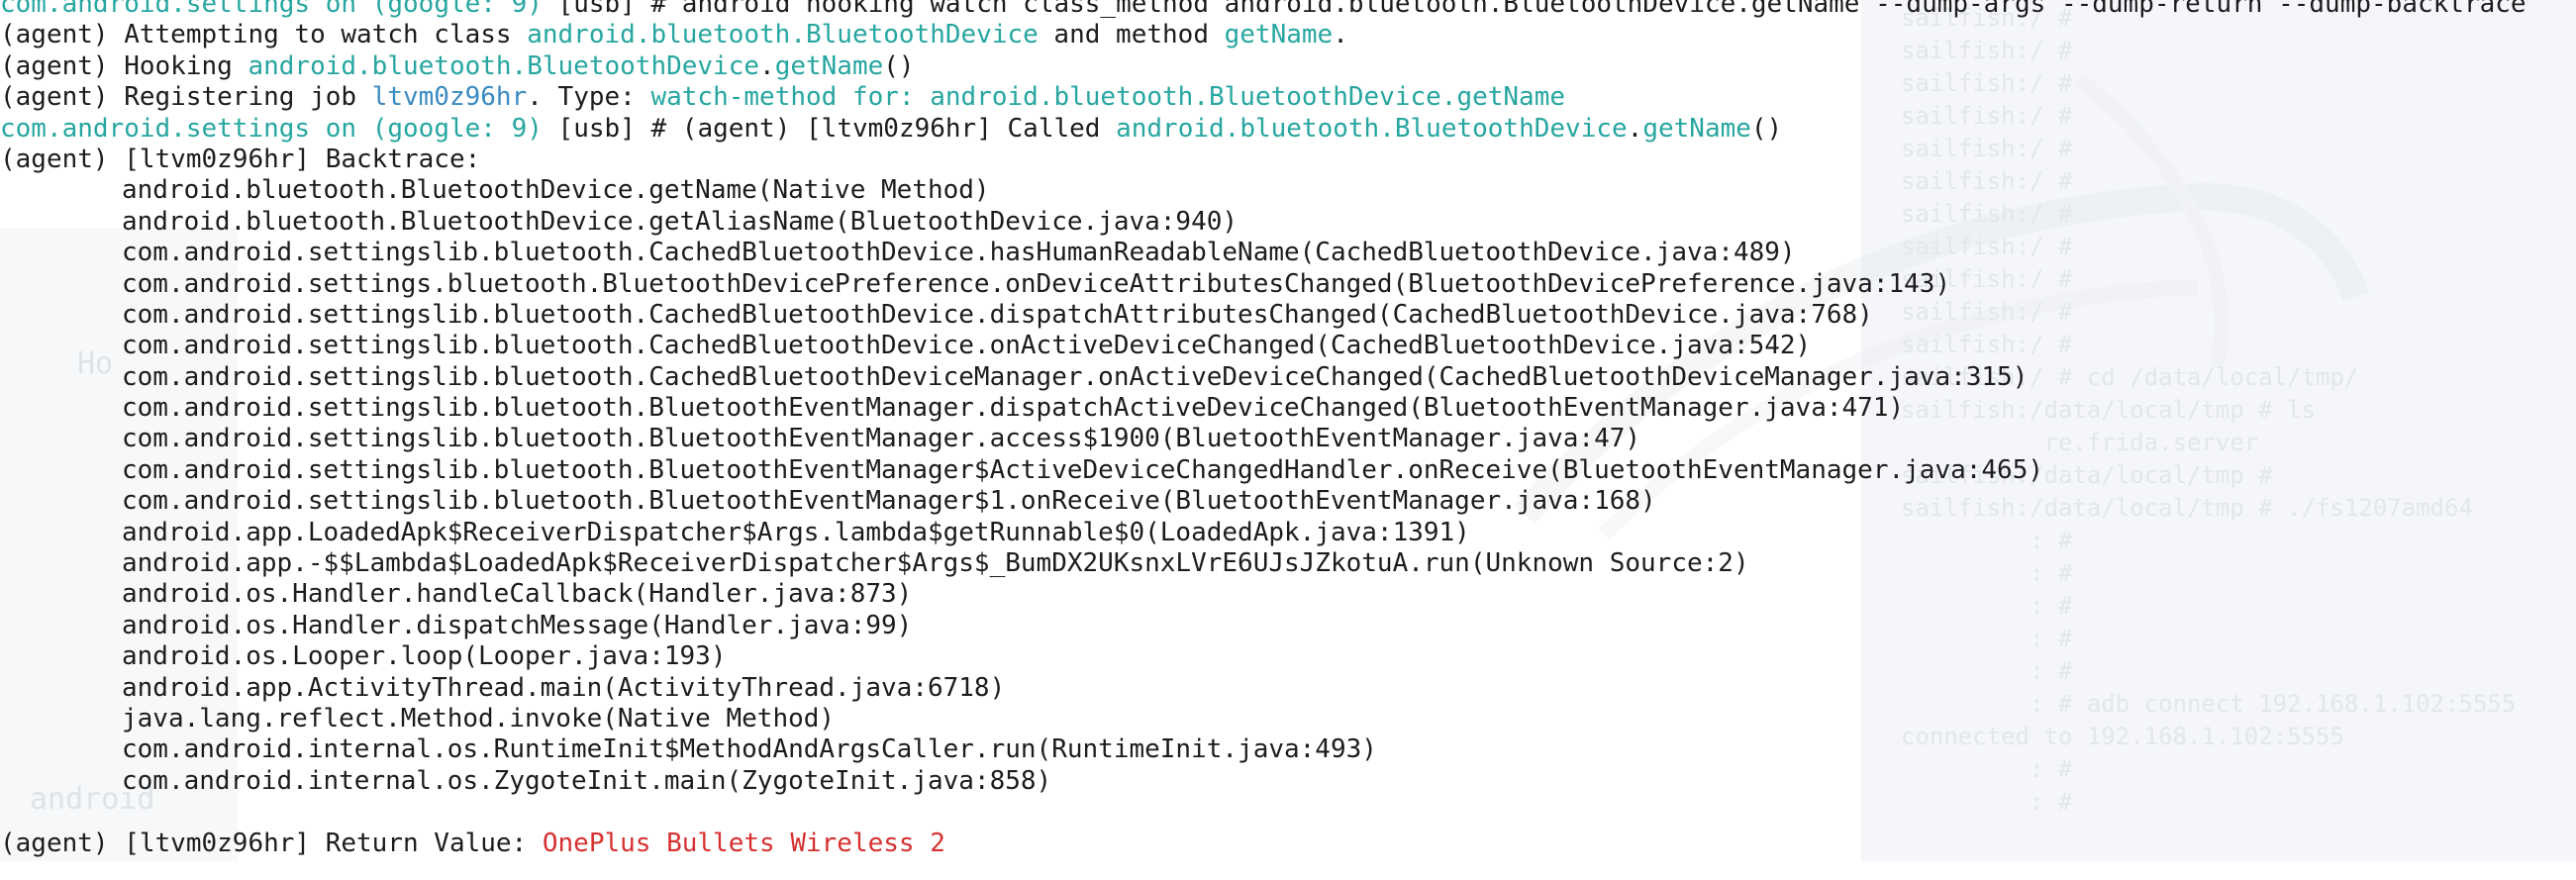 The image size is (2576, 880). I want to click on text: (agent) [ltvm0z96hr] Return Value:, so click(271, 843).